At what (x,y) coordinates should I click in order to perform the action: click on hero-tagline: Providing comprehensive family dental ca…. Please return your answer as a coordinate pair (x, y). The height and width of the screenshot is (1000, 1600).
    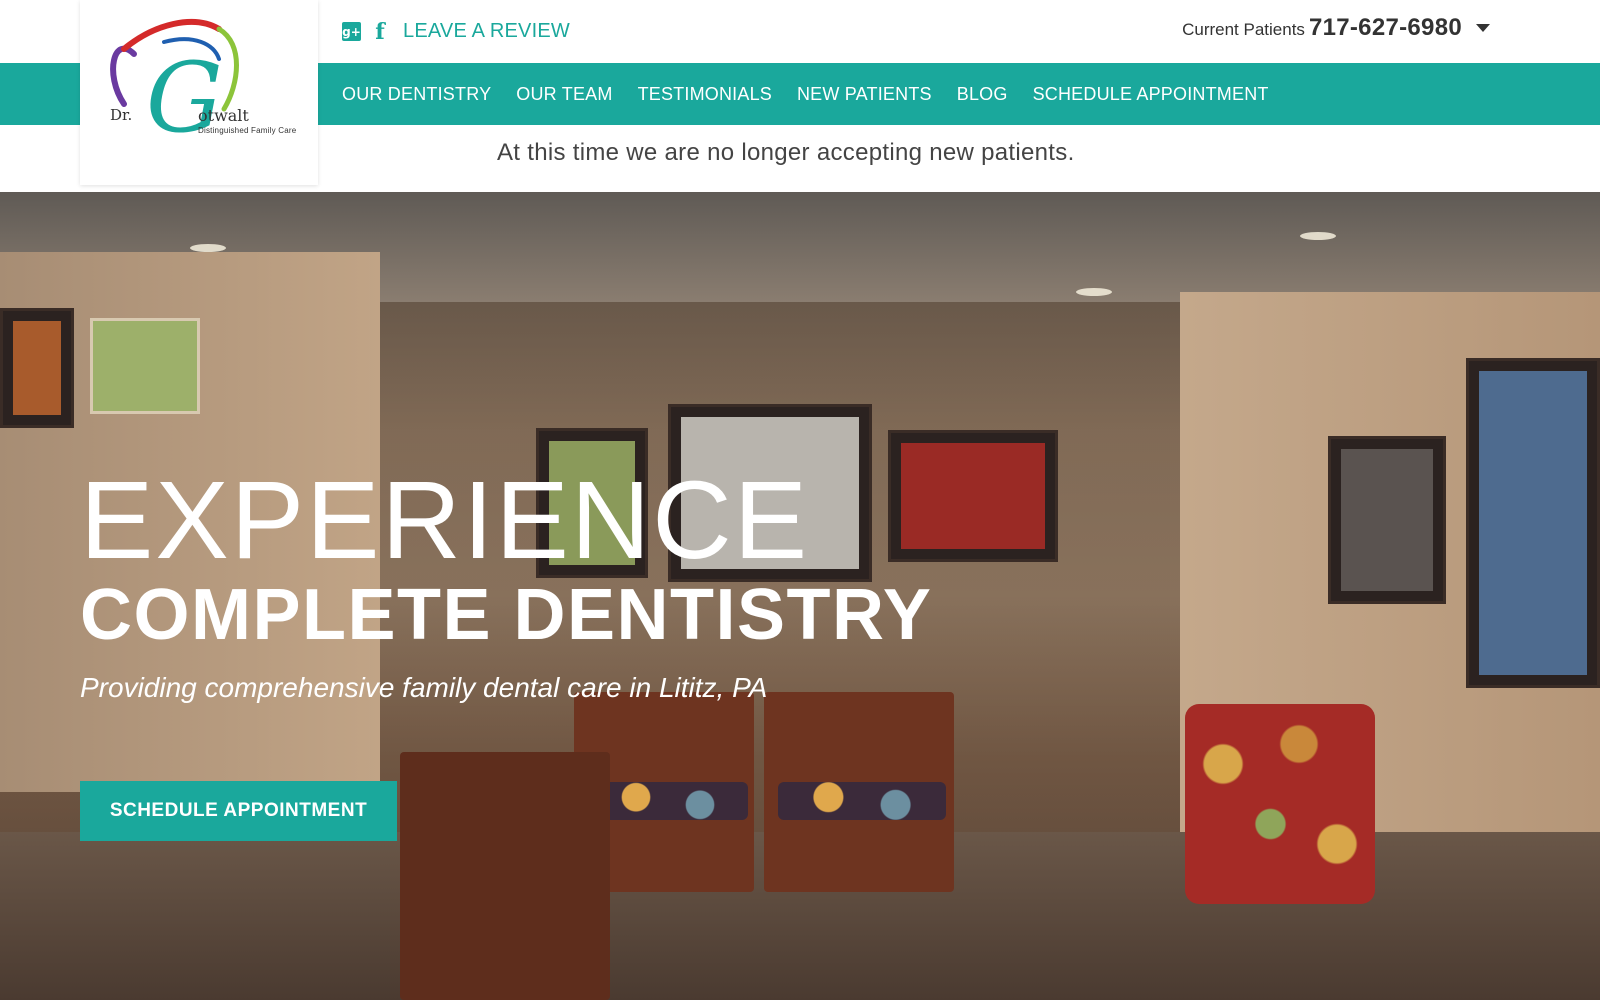
    Looking at the image, I should click on (424, 687).